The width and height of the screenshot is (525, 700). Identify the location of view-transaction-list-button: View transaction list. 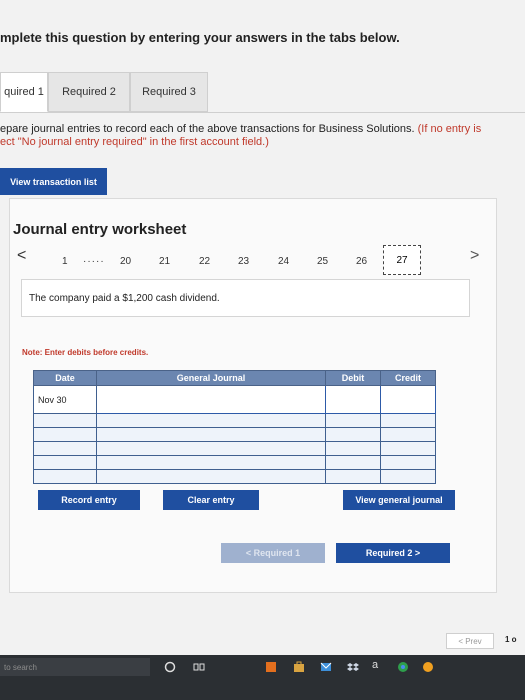
(53, 181).